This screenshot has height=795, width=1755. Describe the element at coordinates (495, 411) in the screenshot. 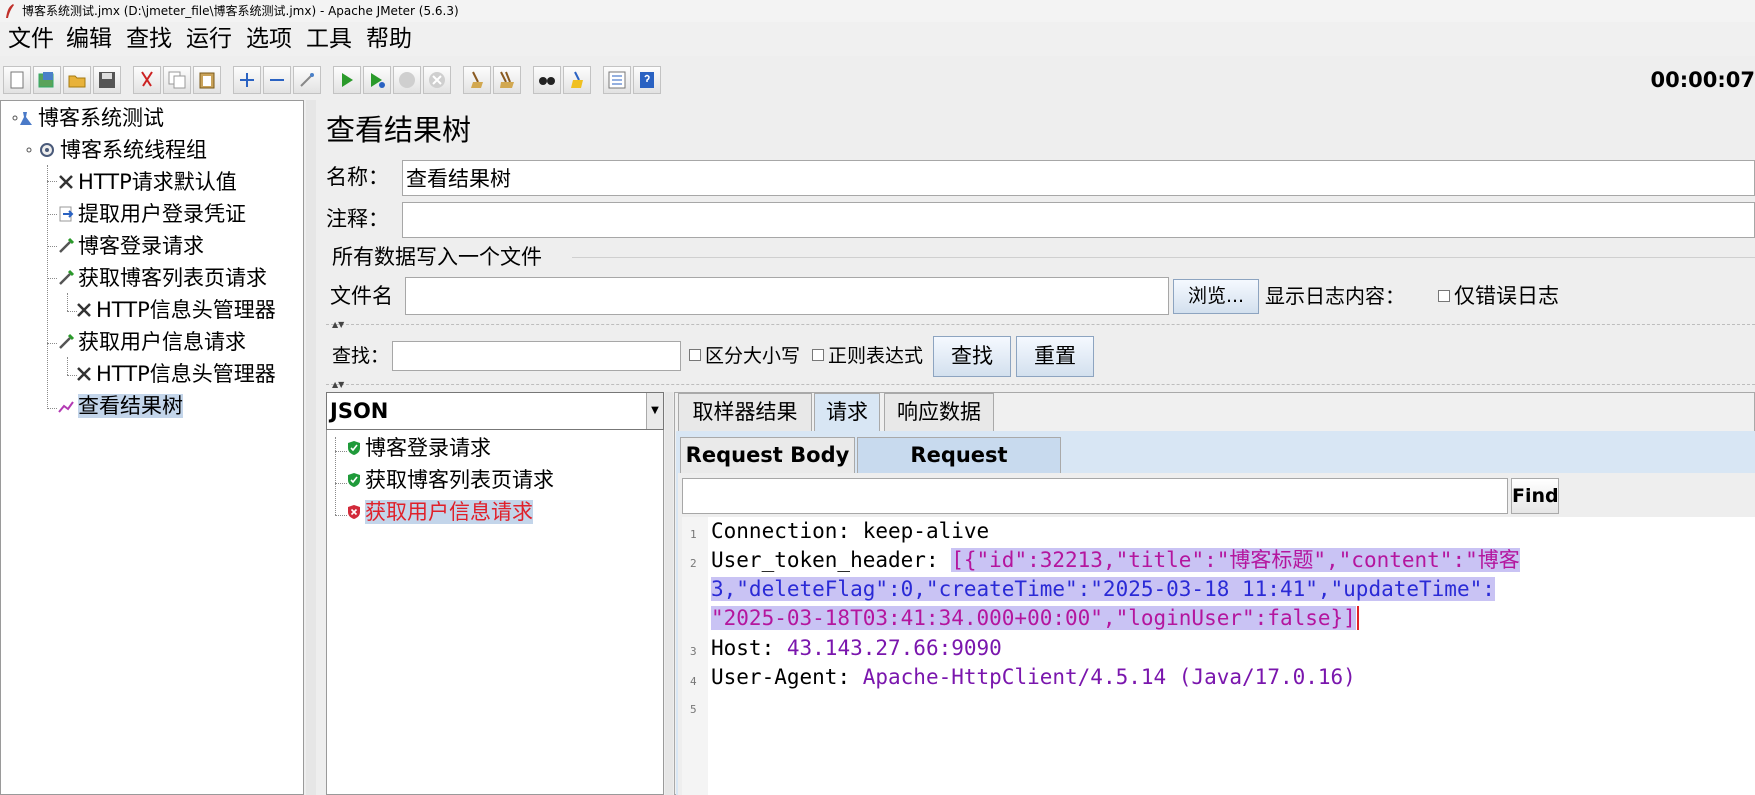

I see `renderer-select: JSON ▼` at that location.